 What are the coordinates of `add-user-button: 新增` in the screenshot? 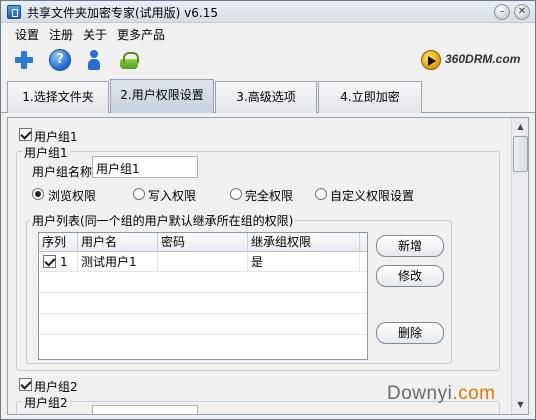 It's located at (410, 246).